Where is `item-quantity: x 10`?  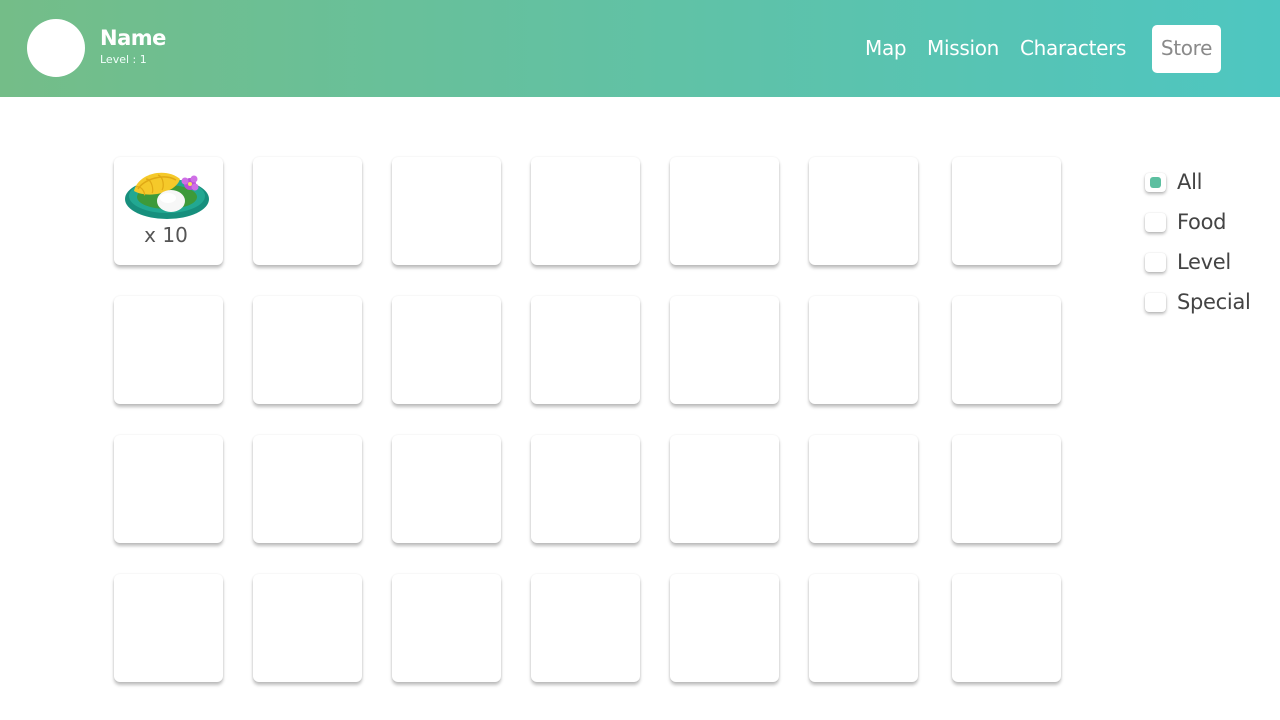 item-quantity: x 10 is located at coordinates (166, 235).